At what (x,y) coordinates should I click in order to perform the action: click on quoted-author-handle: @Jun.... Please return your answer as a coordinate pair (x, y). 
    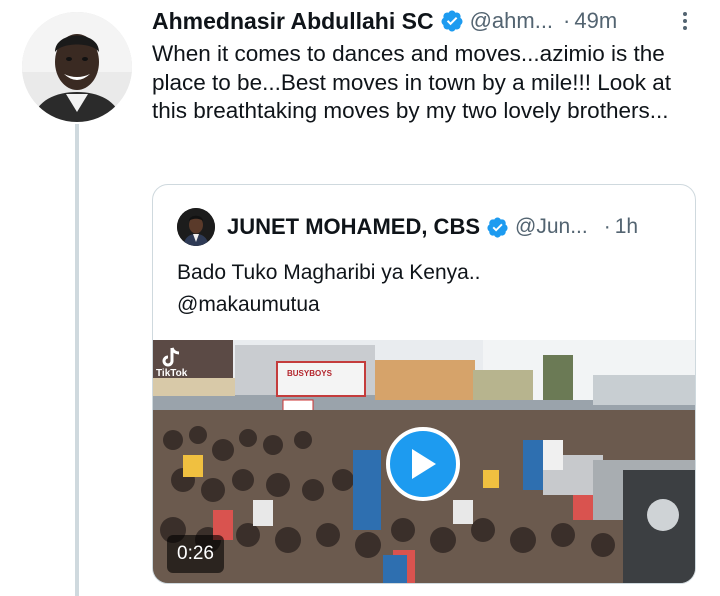
    Looking at the image, I should click on (551, 226).